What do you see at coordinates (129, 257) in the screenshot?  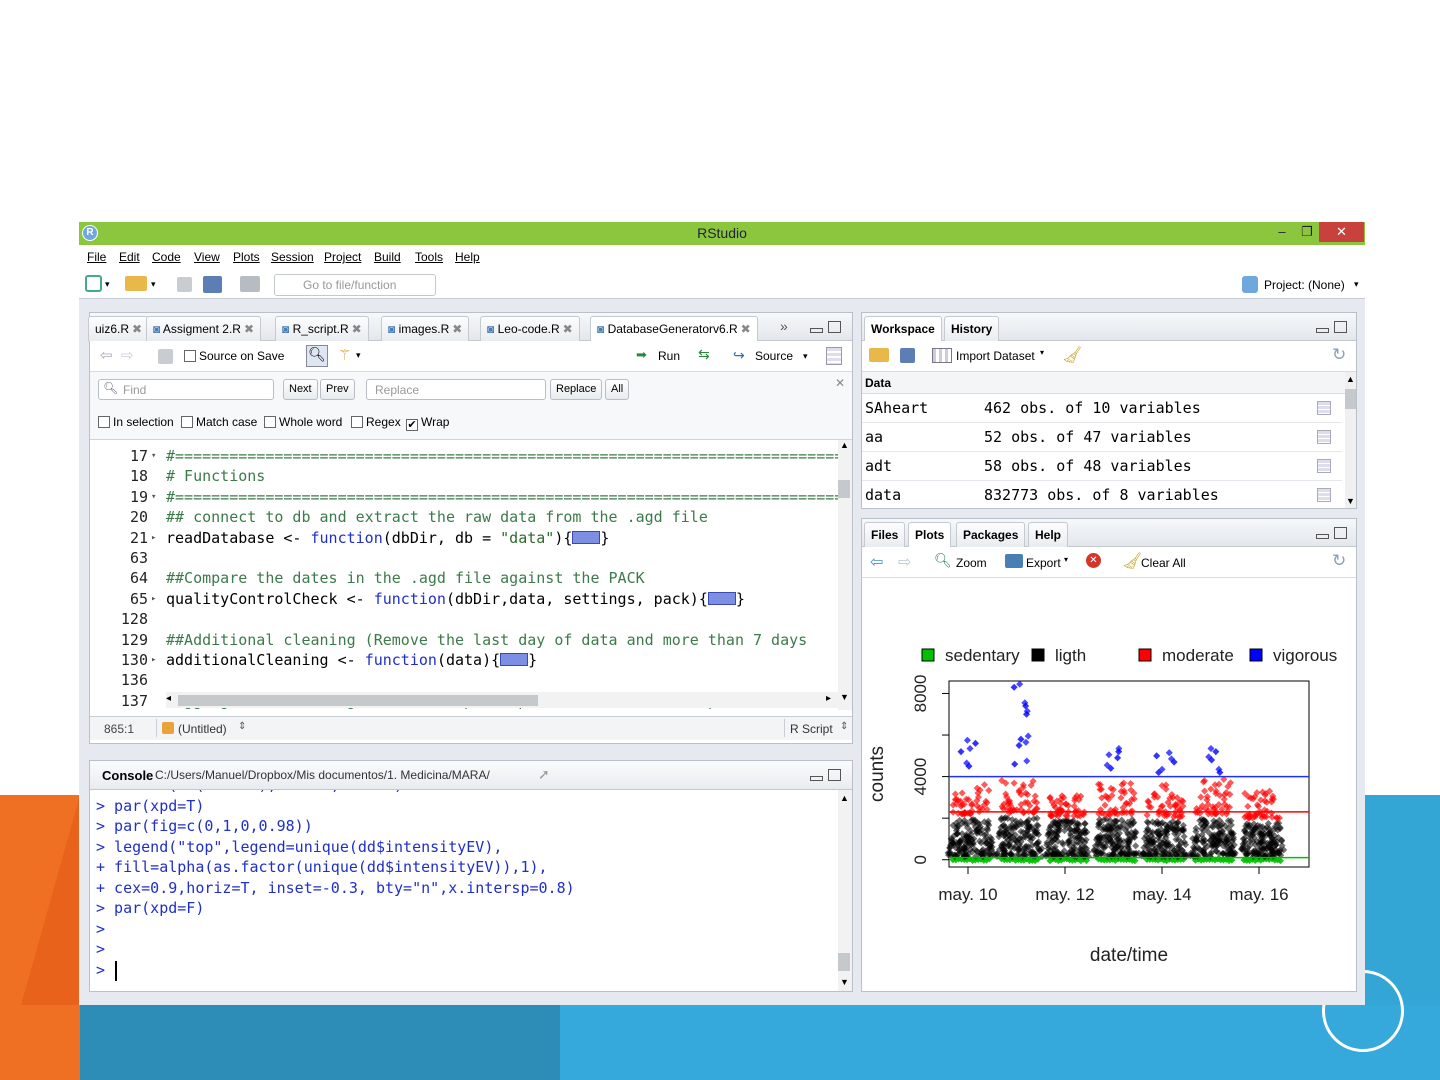 I see `menu-edit: Edit` at bounding box center [129, 257].